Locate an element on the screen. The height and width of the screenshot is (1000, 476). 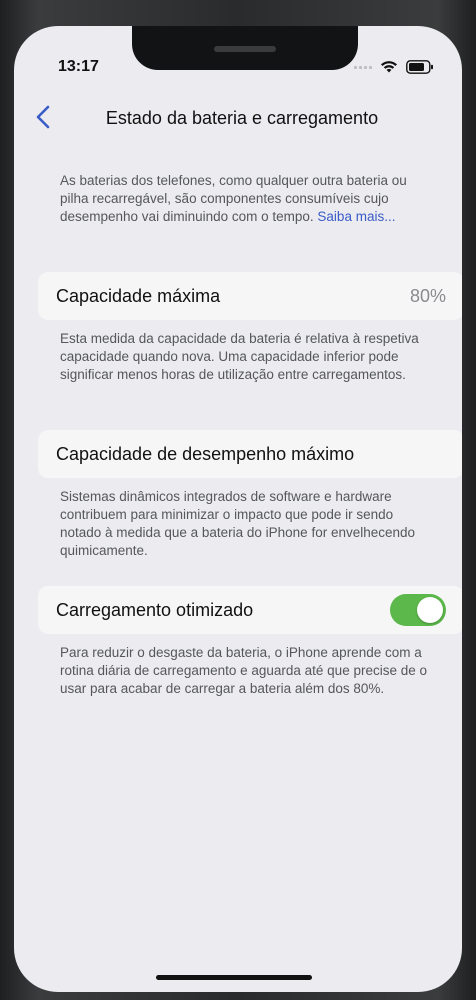
notch is located at coordinates (245, 48).